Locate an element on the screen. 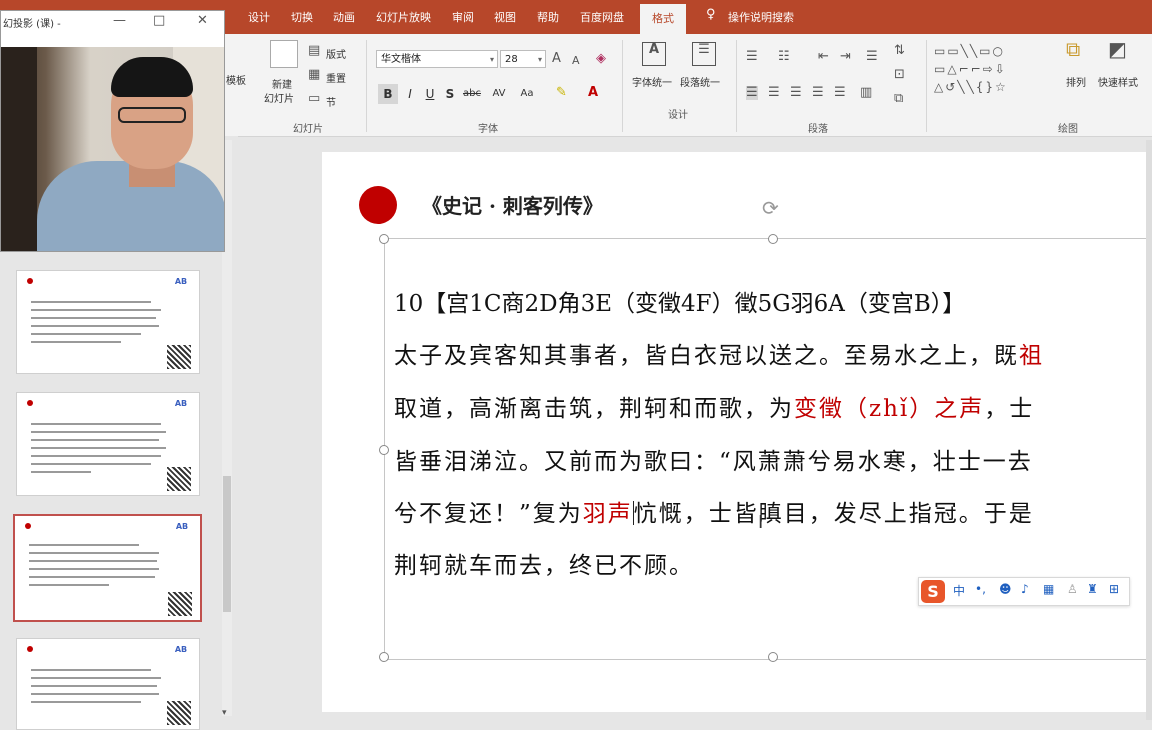  align-left-icon: ☰ is located at coordinates (752, 93).